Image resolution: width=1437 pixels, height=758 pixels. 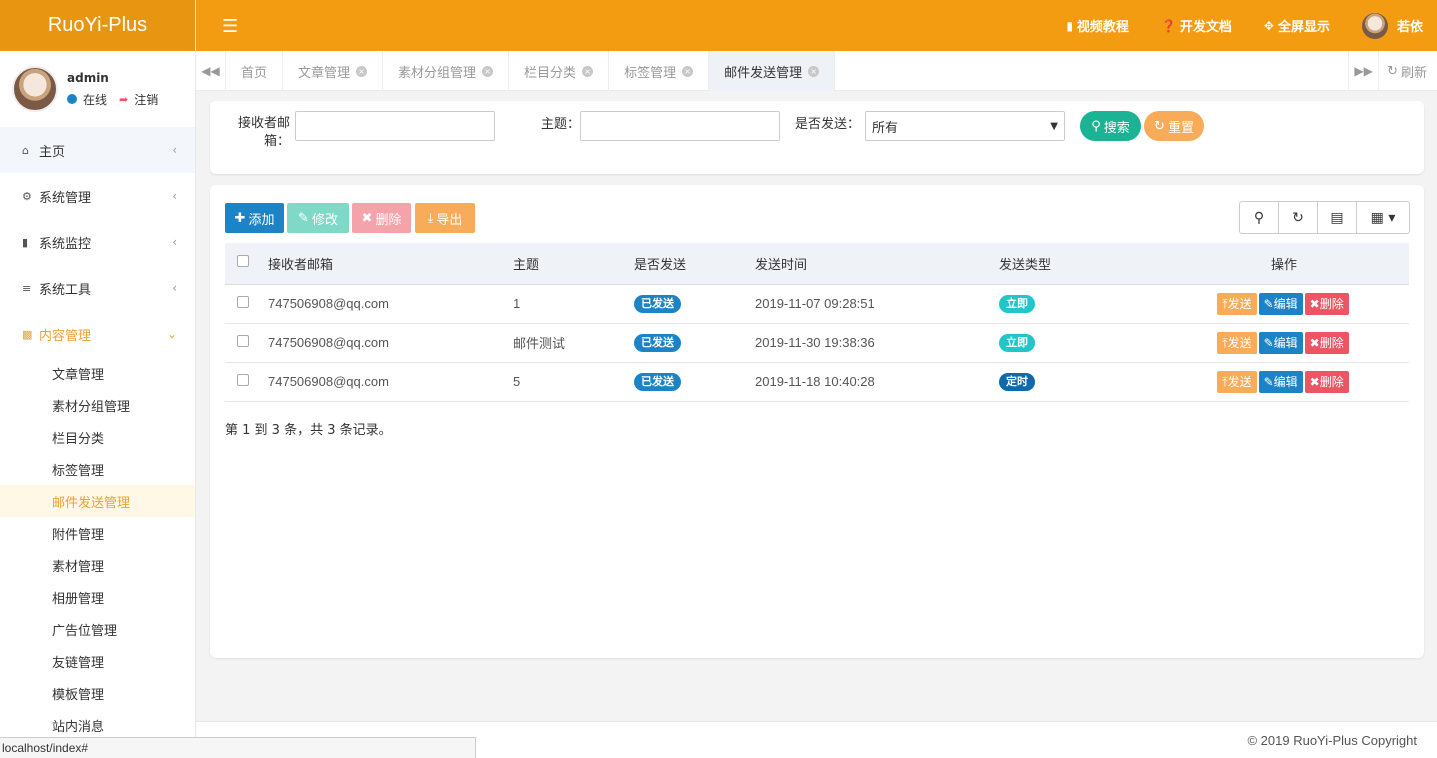 What do you see at coordinates (333, 71) in the screenshot?
I see `tab-article: 文章管理 ×` at bounding box center [333, 71].